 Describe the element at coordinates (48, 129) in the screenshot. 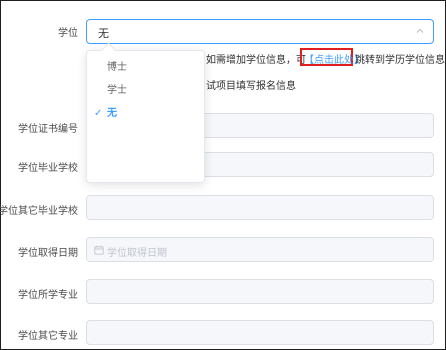

I see `cert-number-label: 学位证书编号` at that location.